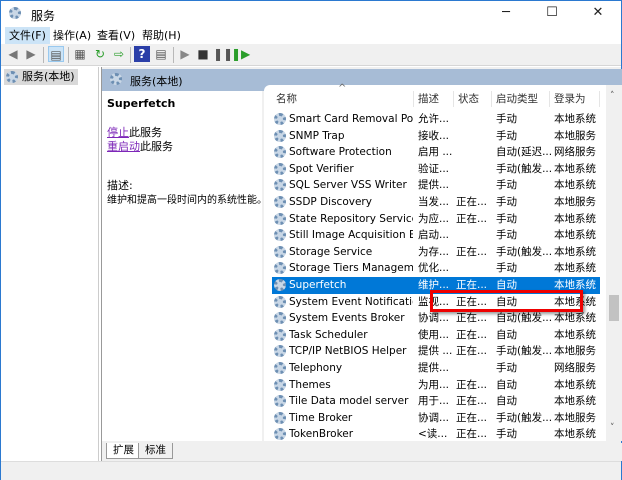  What do you see at coordinates (506, 301) in the screenshot?
I see `highlight-box` at bounding box center [506, 301].